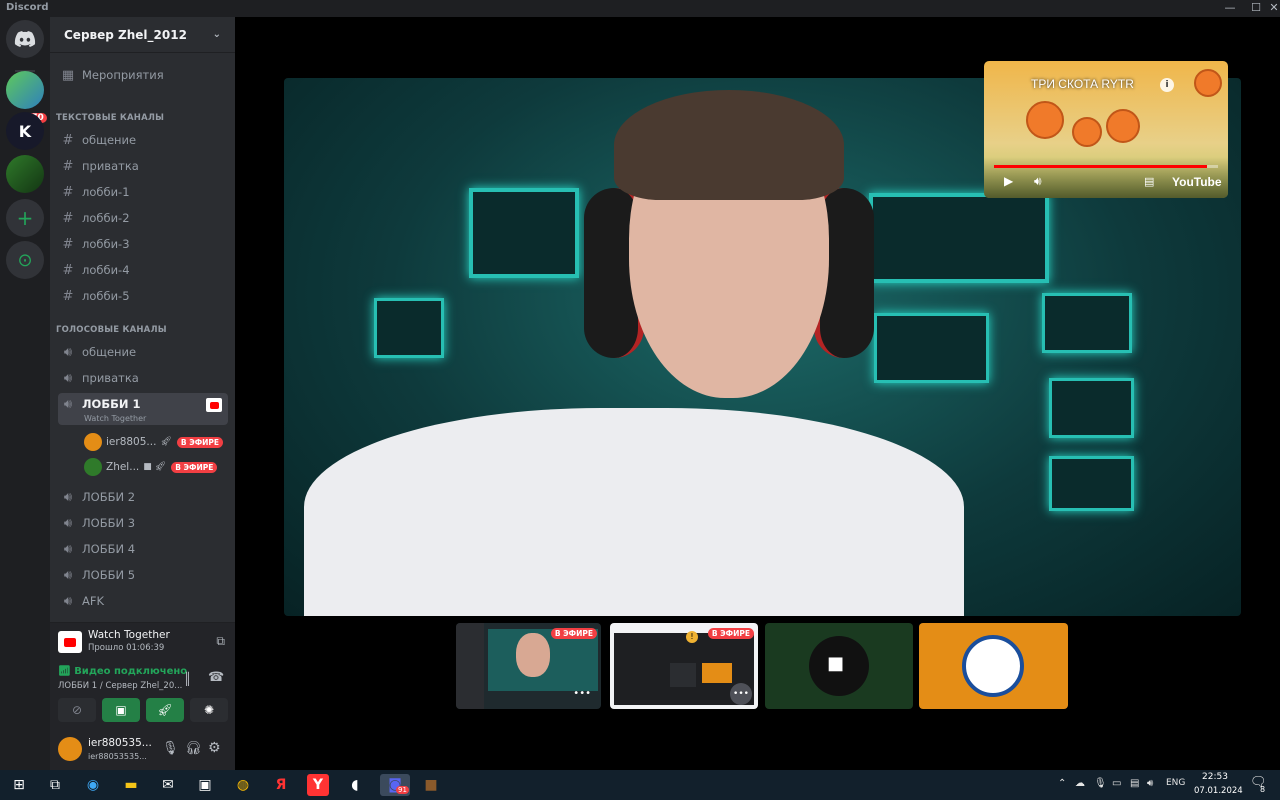  I want to click on thumb-camera-user: ■, so click(839, 666).